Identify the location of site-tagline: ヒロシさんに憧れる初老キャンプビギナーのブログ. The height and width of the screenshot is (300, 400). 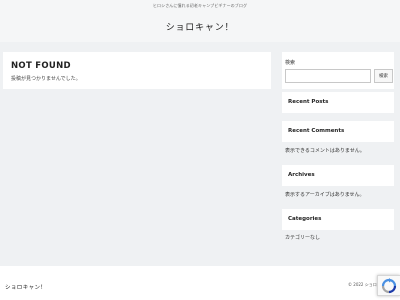
(200, 5).